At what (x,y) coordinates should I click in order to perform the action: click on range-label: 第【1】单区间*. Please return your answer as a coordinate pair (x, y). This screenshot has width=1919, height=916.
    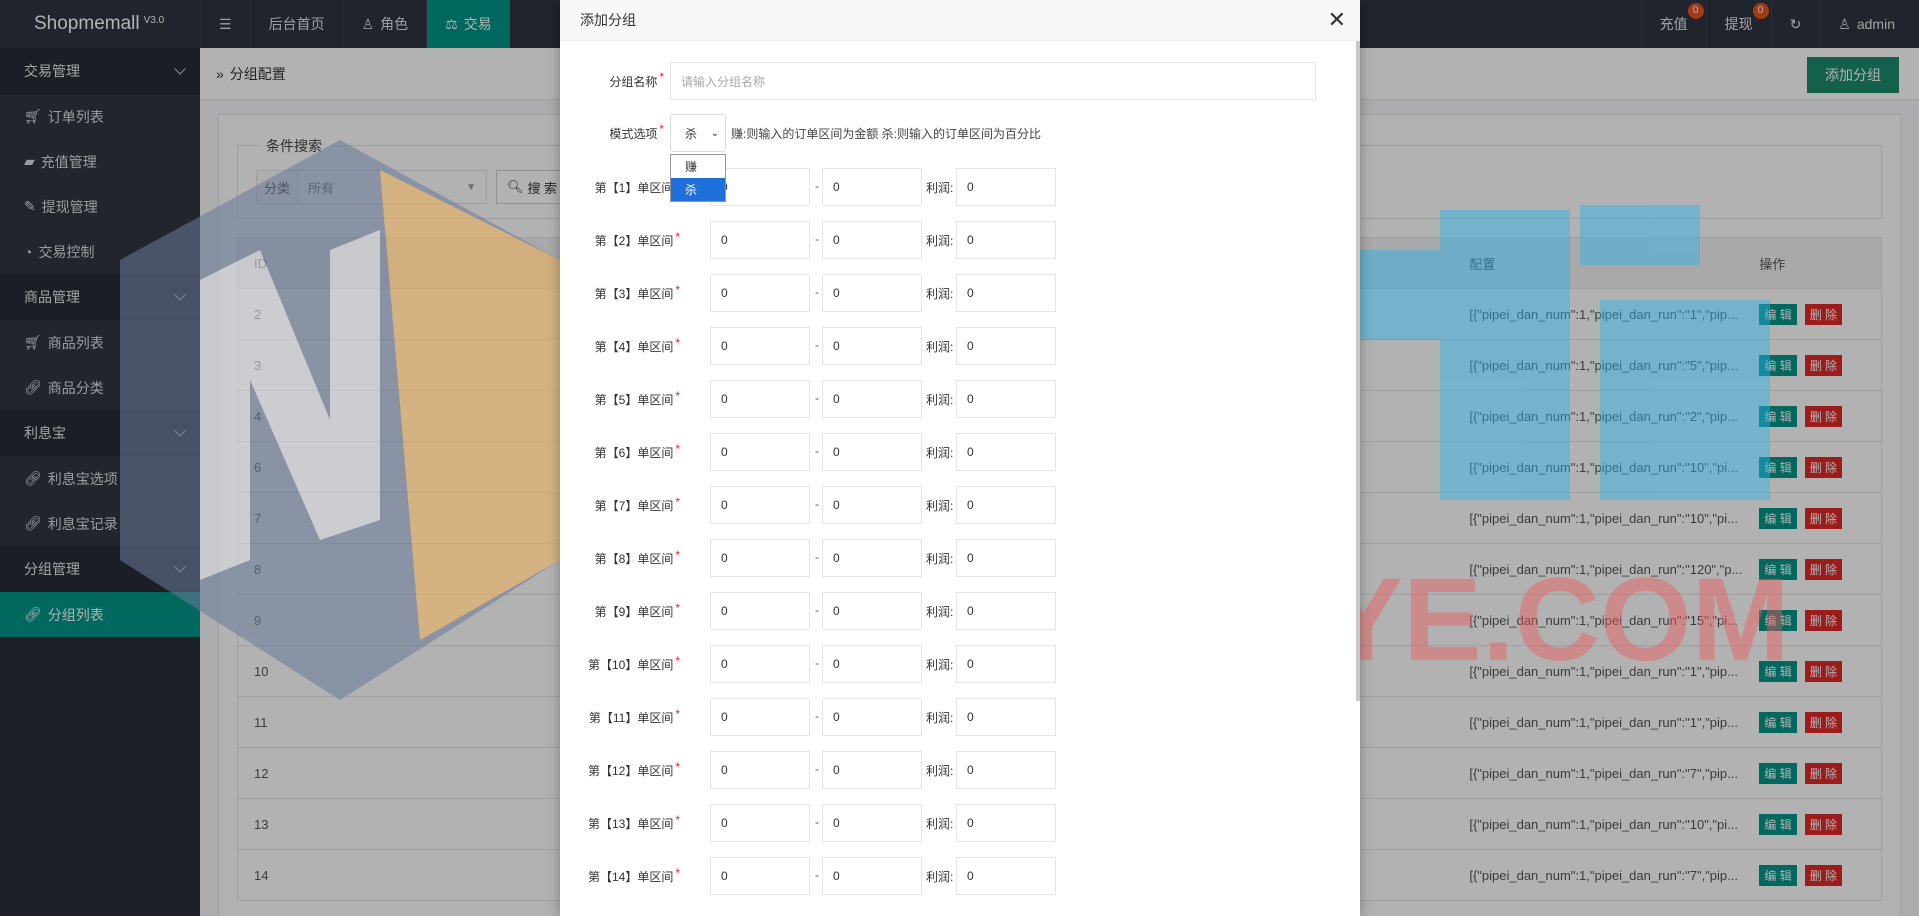
    Looking at the image, I should click on (620, 186).